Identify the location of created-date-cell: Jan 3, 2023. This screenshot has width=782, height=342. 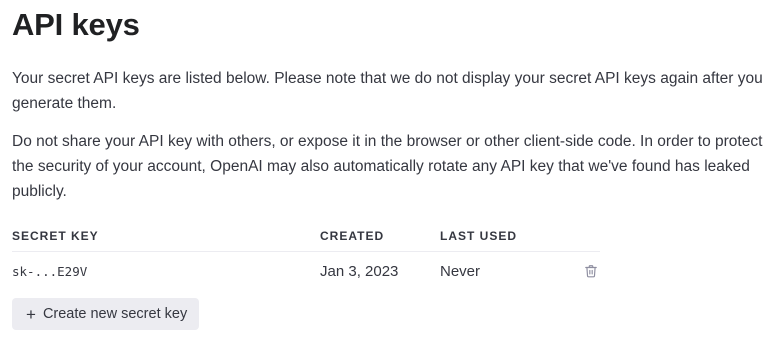
(359, 271).